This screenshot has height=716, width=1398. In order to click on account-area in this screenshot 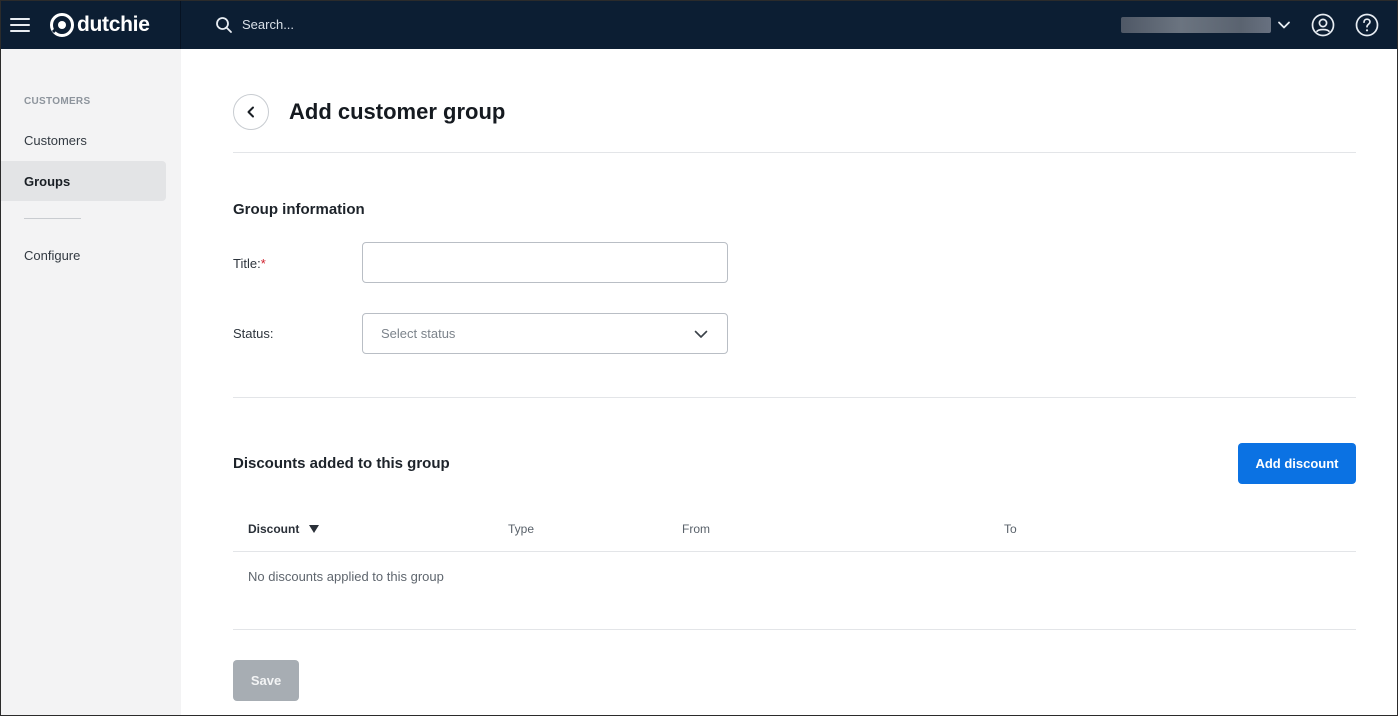, I will do `click(1259, 25)`.